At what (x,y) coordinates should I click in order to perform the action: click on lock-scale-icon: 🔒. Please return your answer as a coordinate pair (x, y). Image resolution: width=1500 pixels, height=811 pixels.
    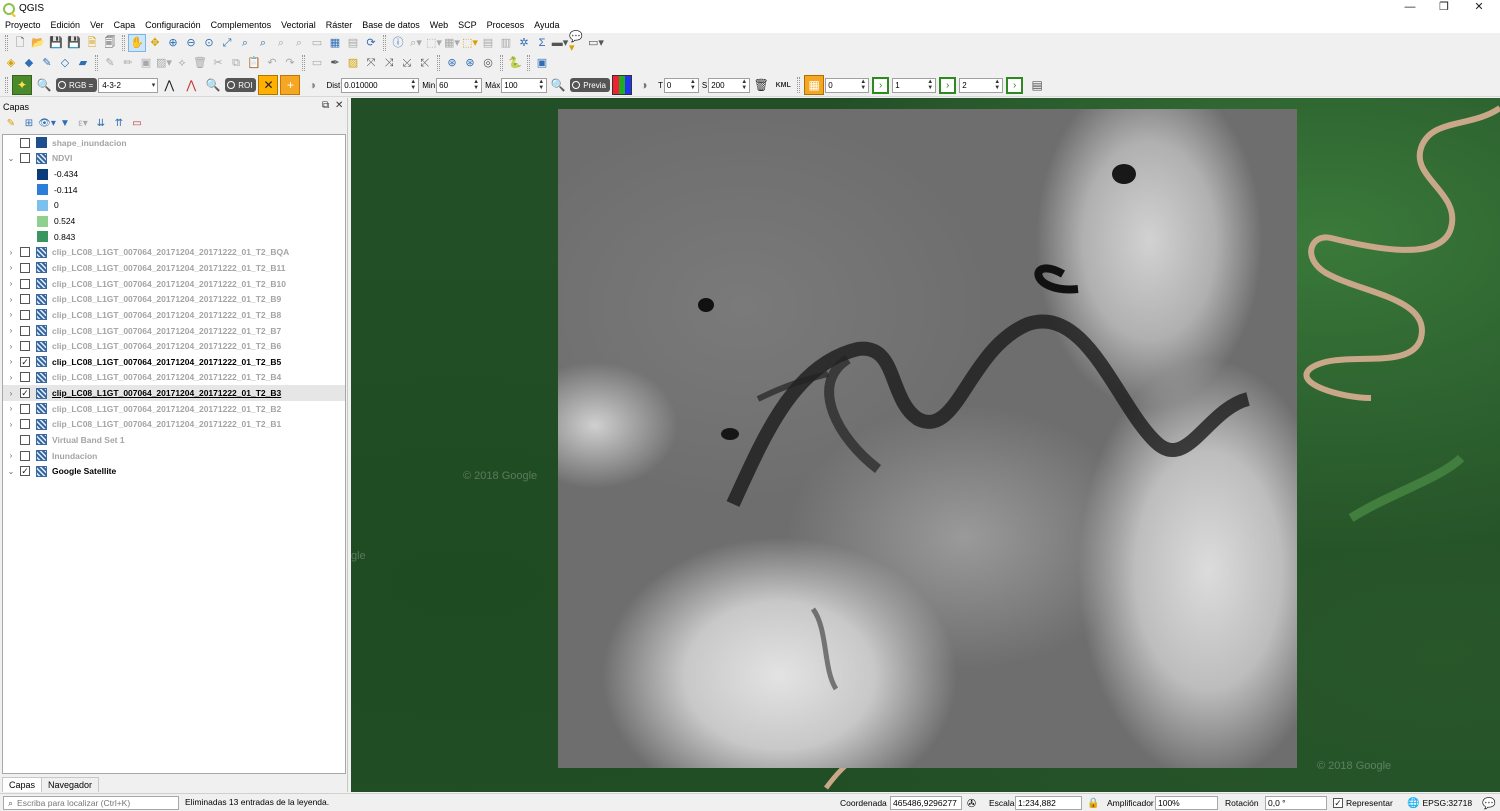
    Looking at the image, I should click on (1093, 803).